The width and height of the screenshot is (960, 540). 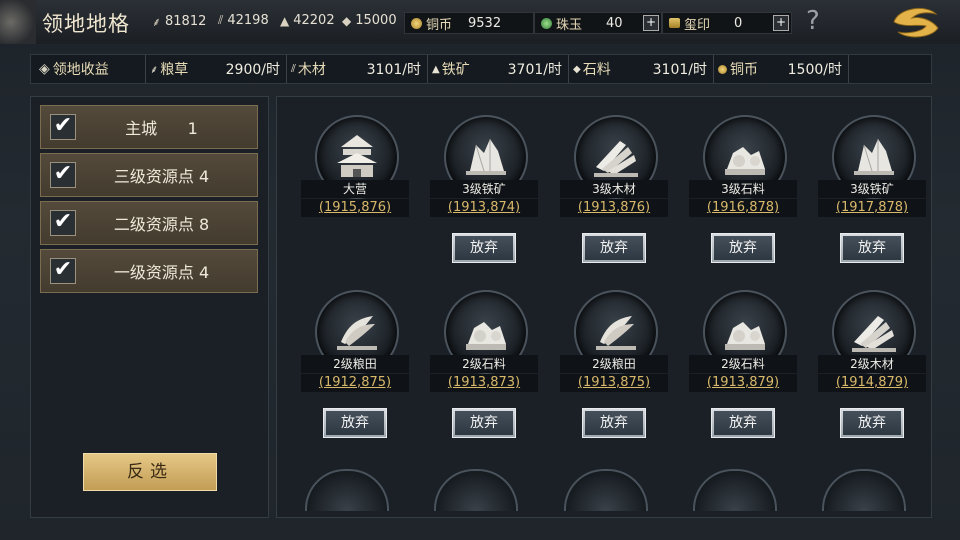 What do you see at coordinates (614, 383) in the screenshot?
I see `tile-coordinate-link: (1913,875)` at bounding box center [614, 383].